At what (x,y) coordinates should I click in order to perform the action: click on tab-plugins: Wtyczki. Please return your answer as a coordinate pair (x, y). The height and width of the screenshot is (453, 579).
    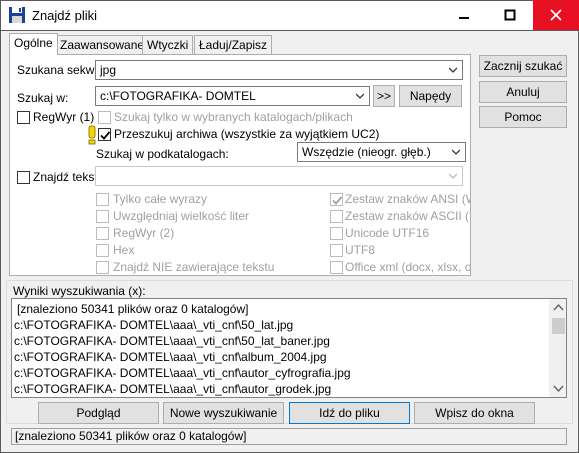
    Looking at the image, I should click on (168, 44).